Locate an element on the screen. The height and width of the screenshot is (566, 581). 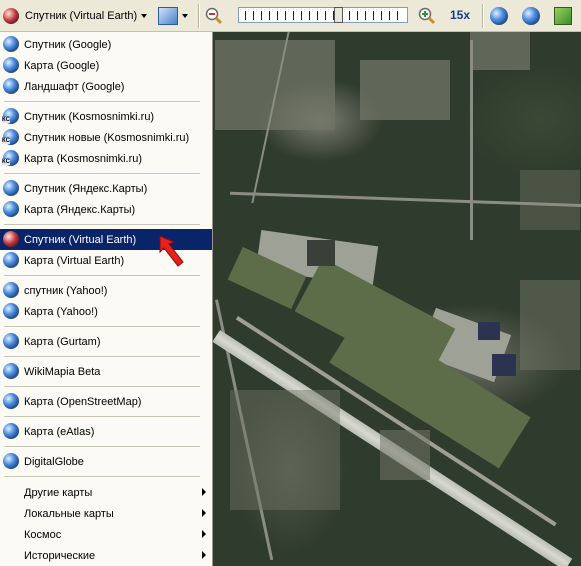
menu-item-label: Карта (Gurtam) is located at coordinates (62, 341).